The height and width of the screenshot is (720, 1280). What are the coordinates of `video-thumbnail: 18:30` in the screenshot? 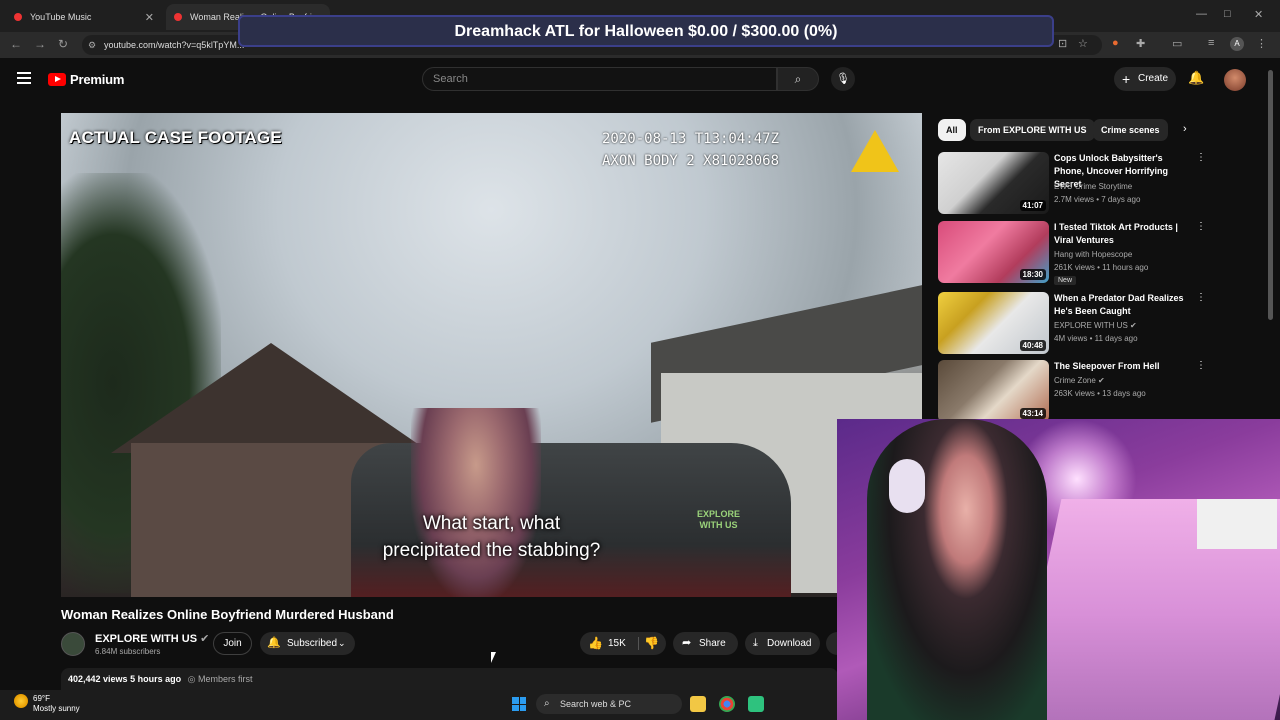 It's located at (993, 252).